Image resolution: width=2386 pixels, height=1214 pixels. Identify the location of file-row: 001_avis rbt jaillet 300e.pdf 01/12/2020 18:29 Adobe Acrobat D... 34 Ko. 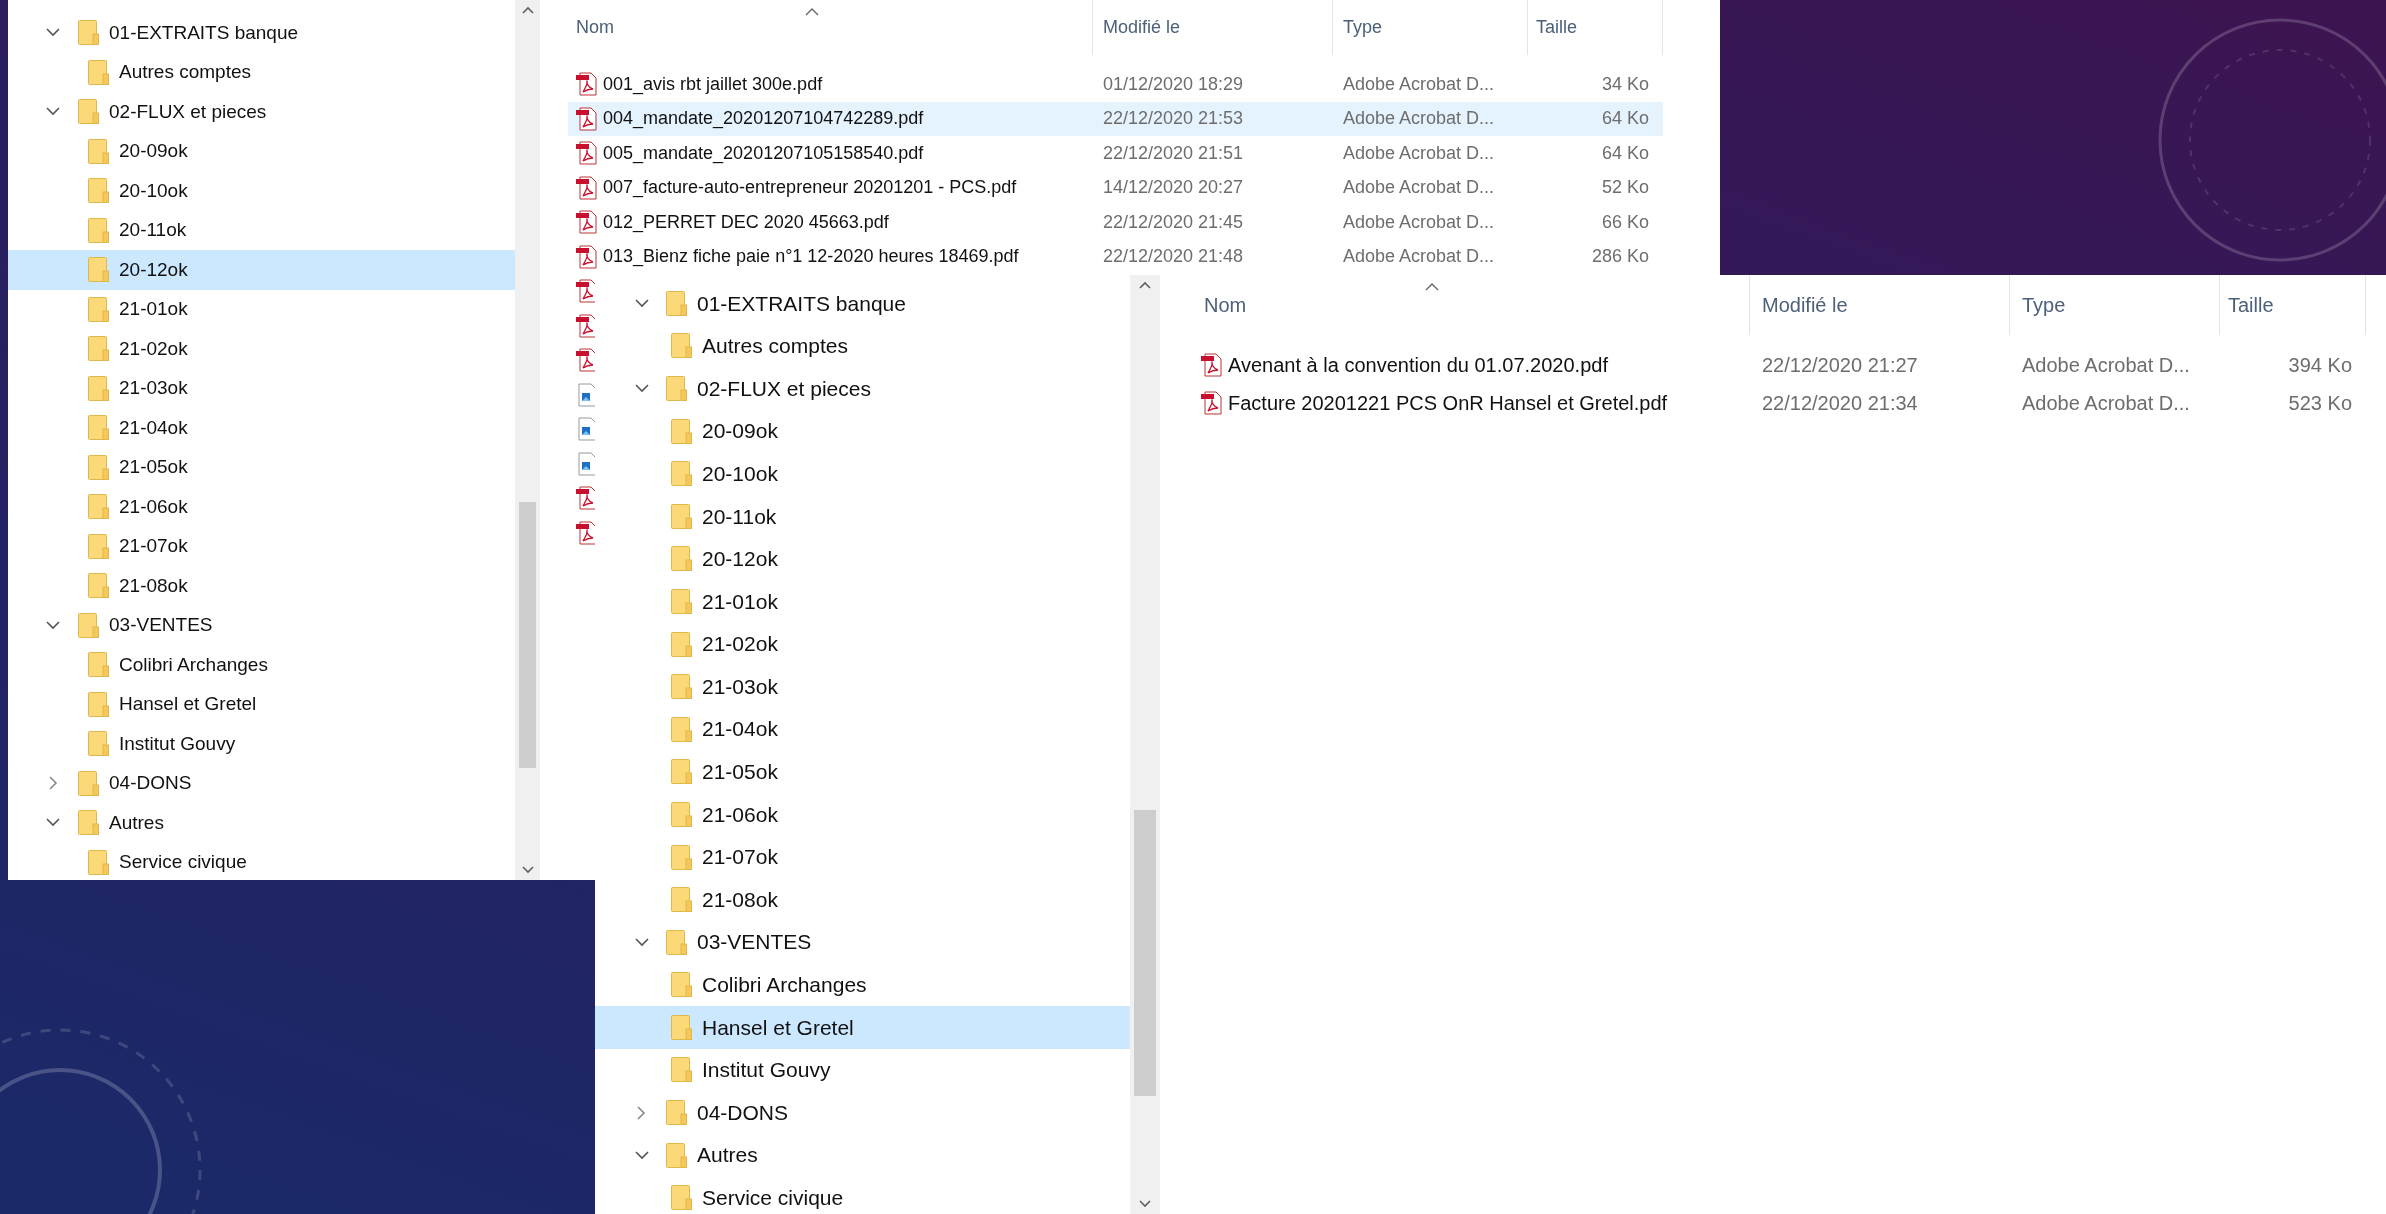
(1115, 84).